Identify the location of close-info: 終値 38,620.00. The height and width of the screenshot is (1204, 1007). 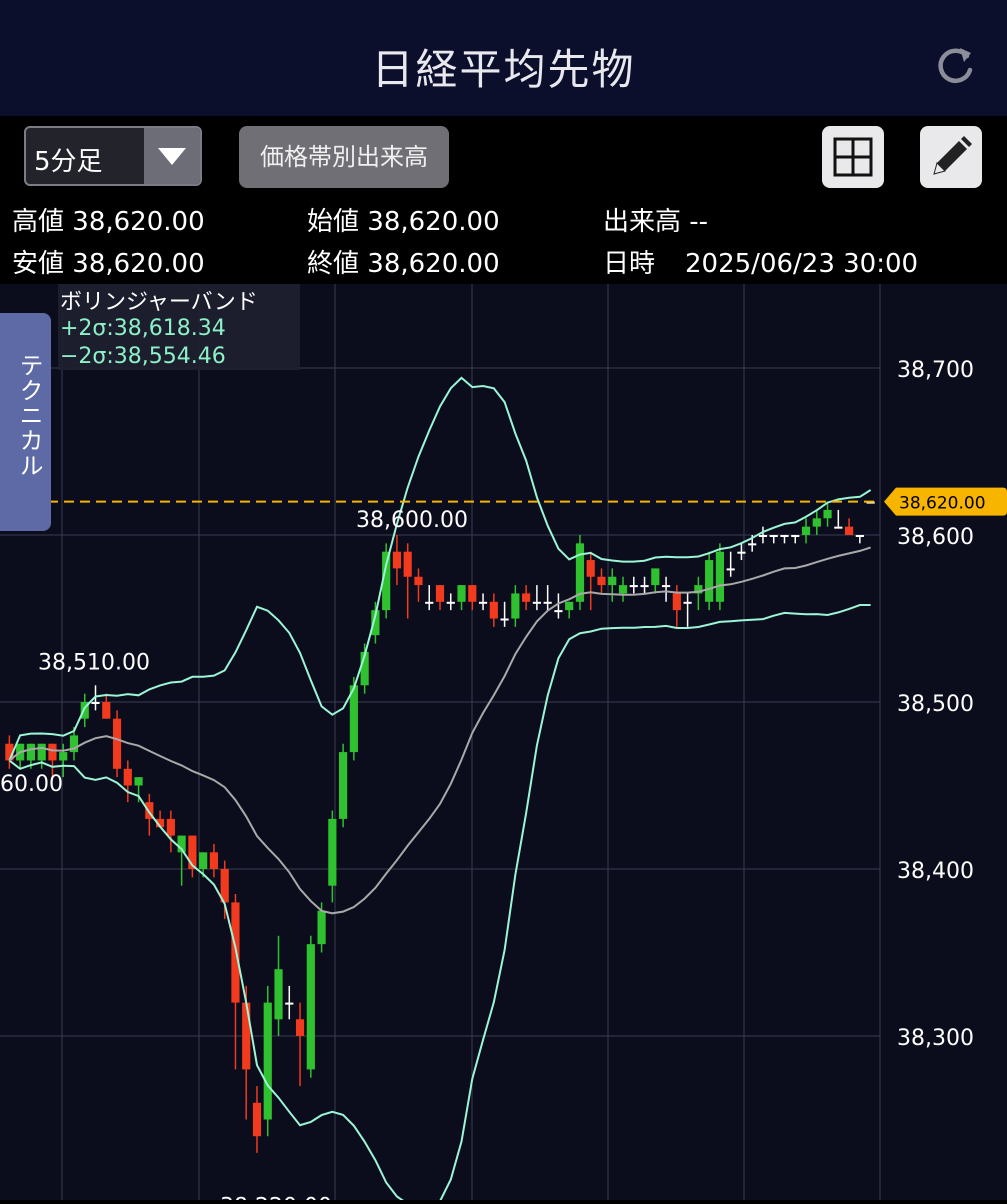
(403, 261).